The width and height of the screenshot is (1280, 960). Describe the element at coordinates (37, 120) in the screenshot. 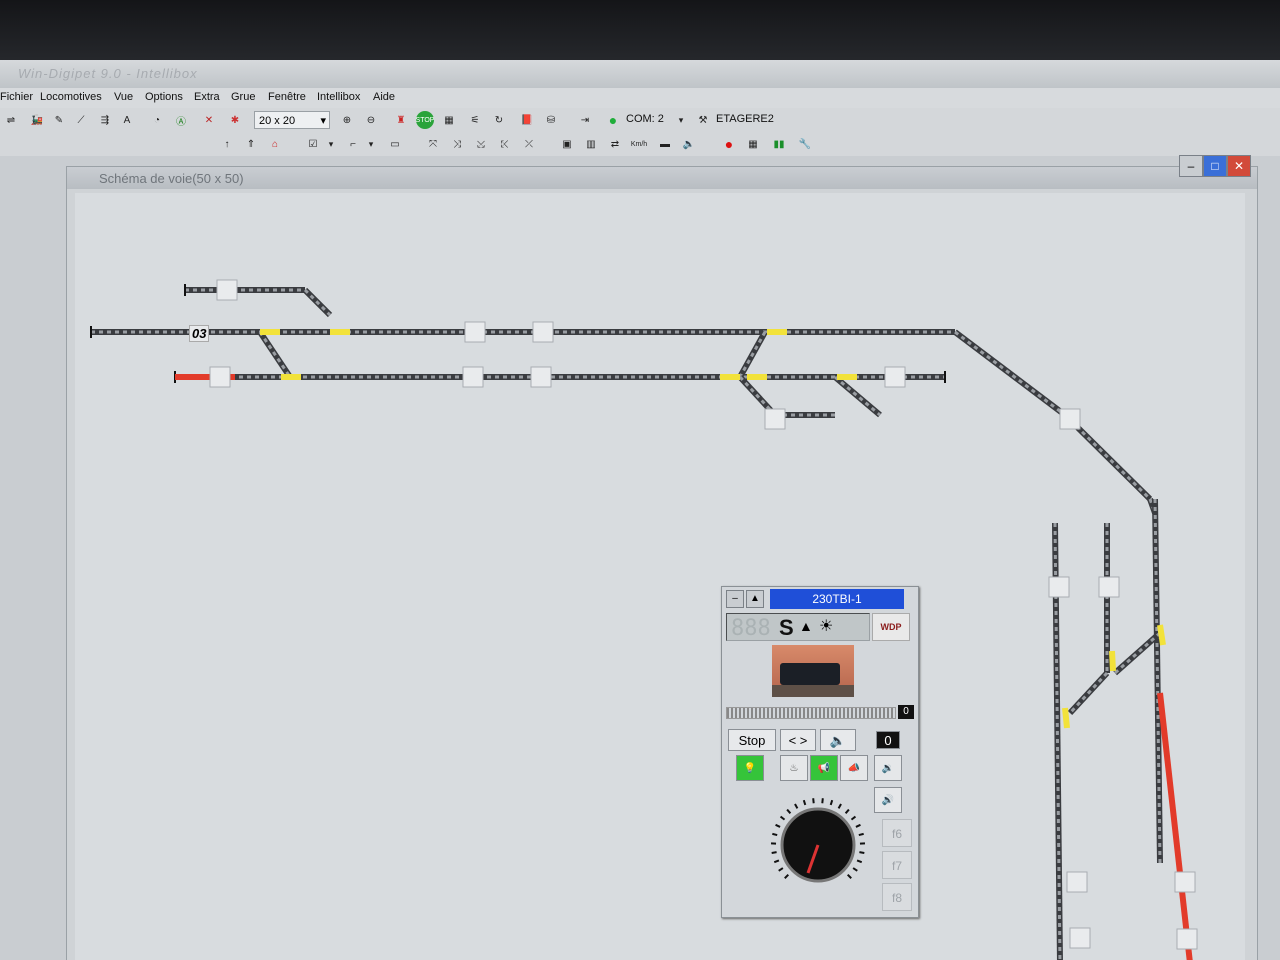

I see `locomotive-icon: 🚂` at that location.